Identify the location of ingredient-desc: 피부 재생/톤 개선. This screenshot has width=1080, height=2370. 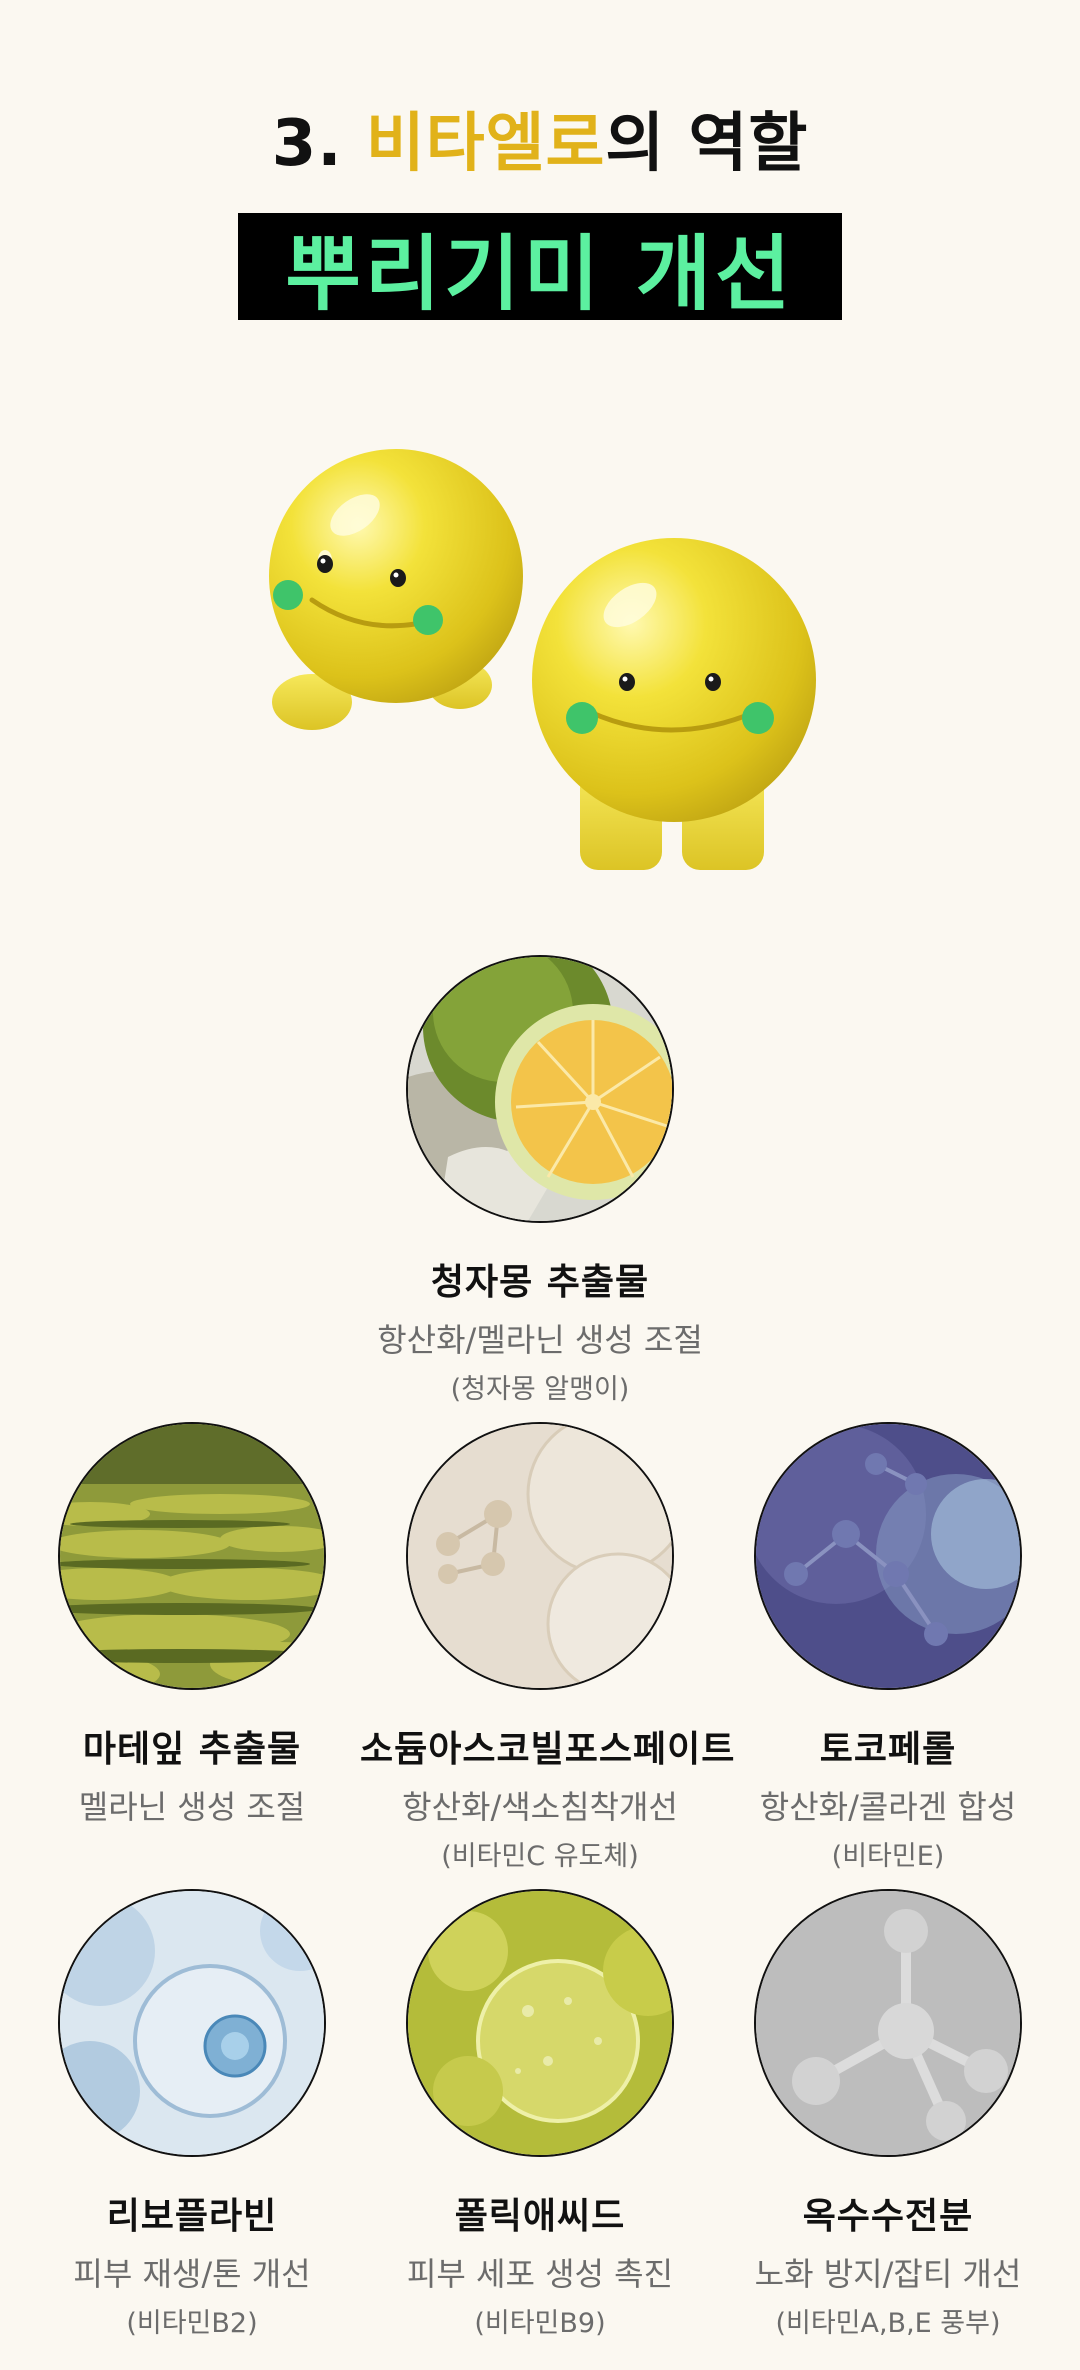
(192, 2274).